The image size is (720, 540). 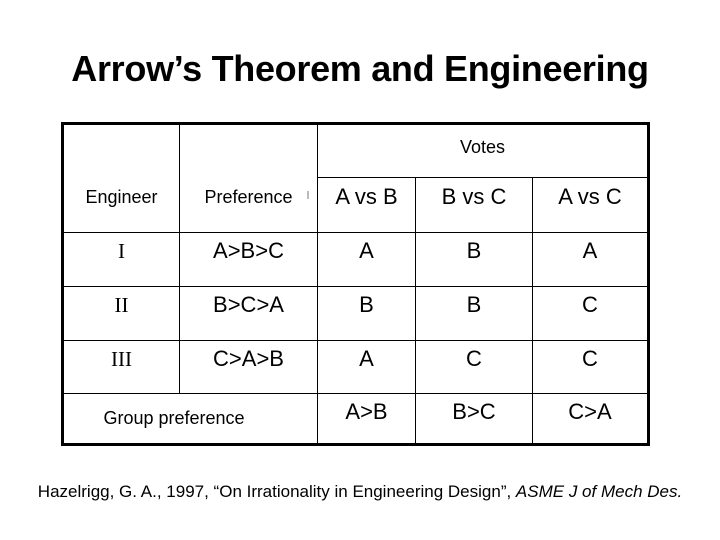 What do you see at coordinates (360, 68) in the screenshot?
I see `slide-title: Arrow’s Theorem and Engineering` at bounding box center [360, 68].